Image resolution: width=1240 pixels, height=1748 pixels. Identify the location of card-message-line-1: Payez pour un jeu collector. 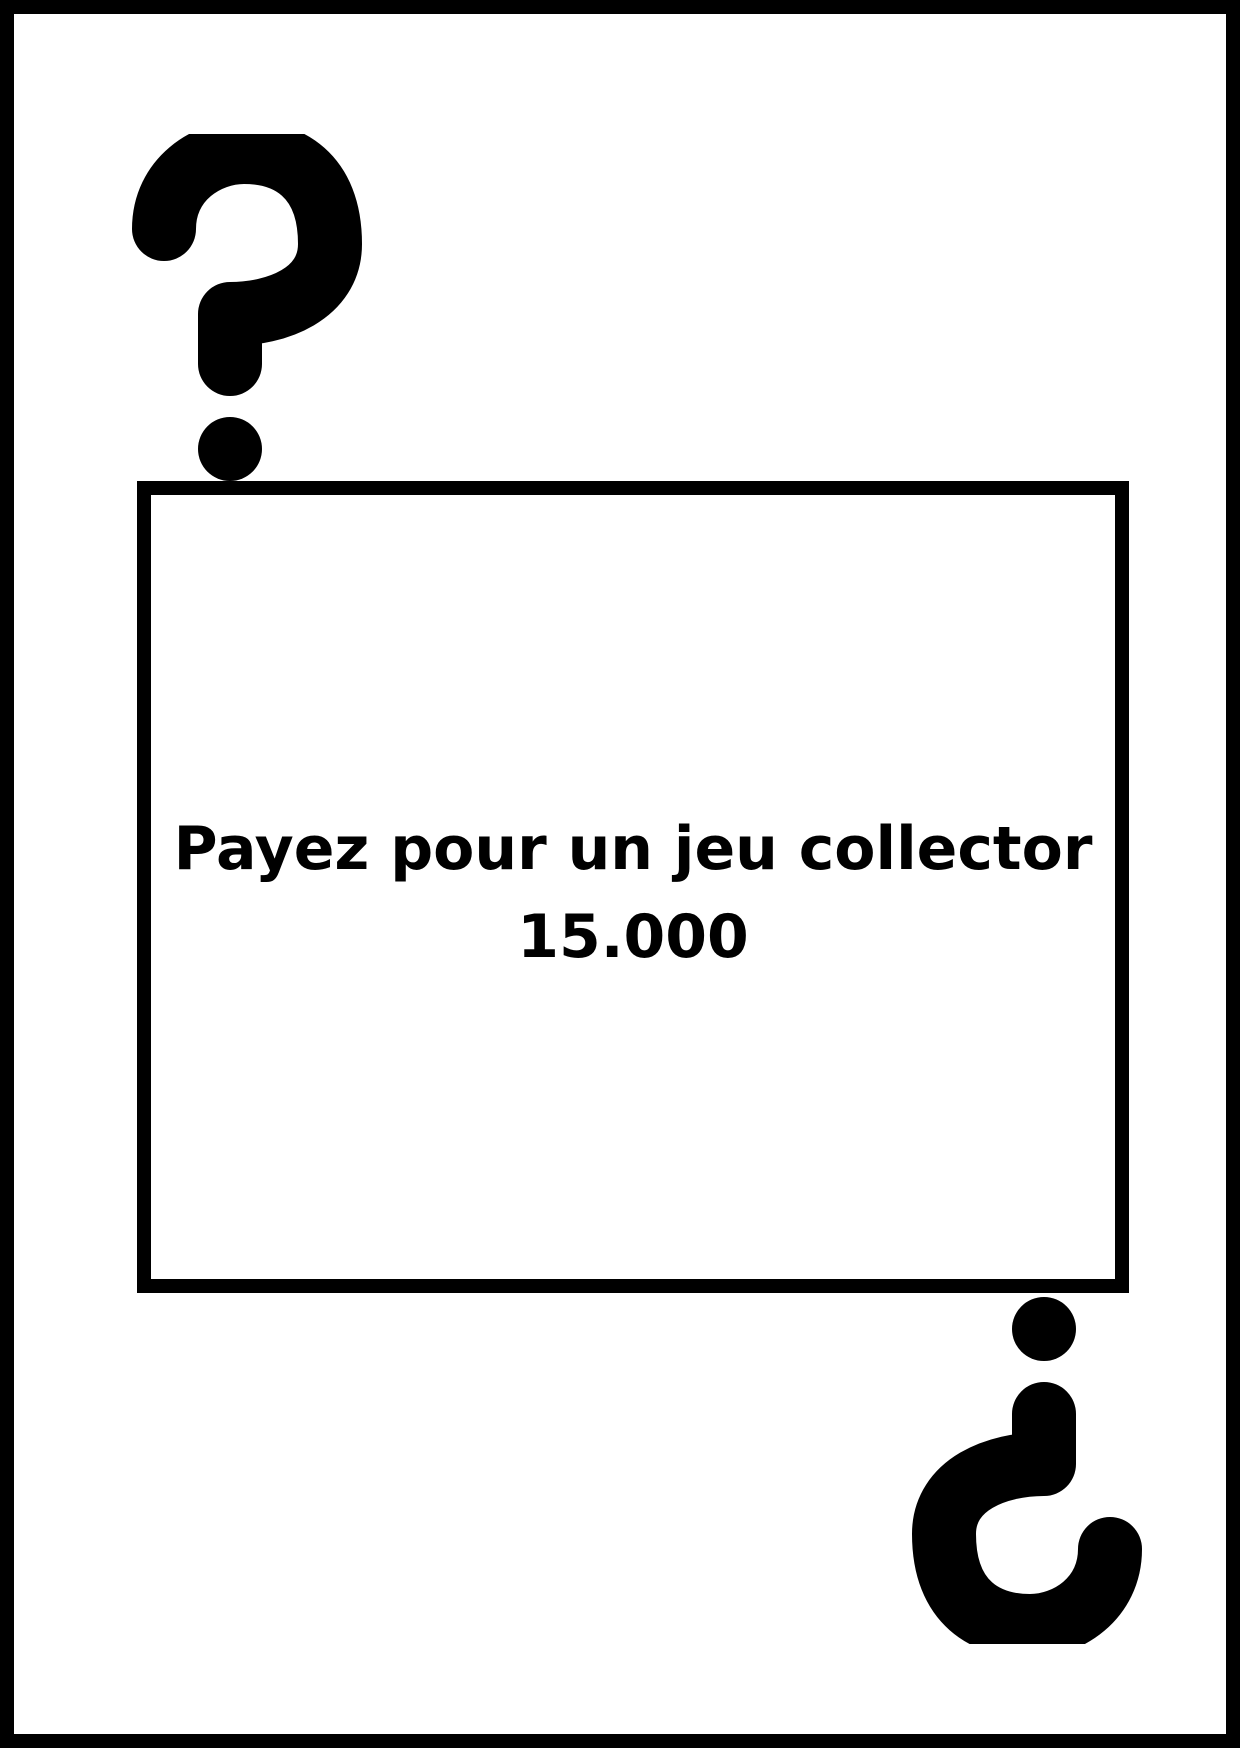
(633, 849).